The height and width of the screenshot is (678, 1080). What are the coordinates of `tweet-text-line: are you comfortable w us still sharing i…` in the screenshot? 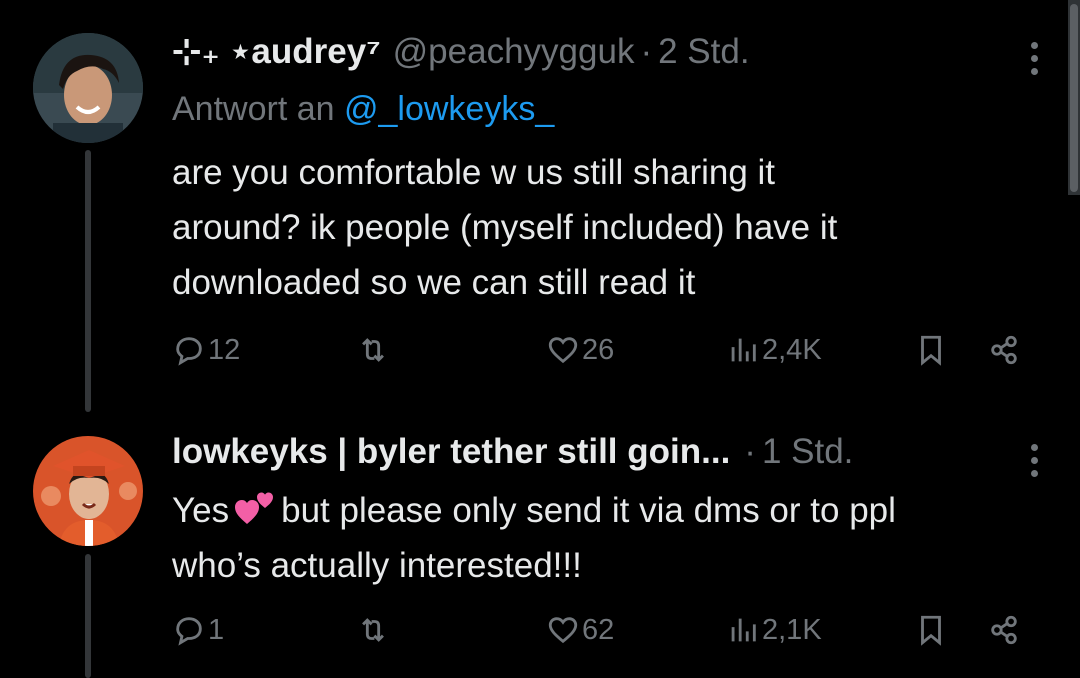 It's located at (474, 172).